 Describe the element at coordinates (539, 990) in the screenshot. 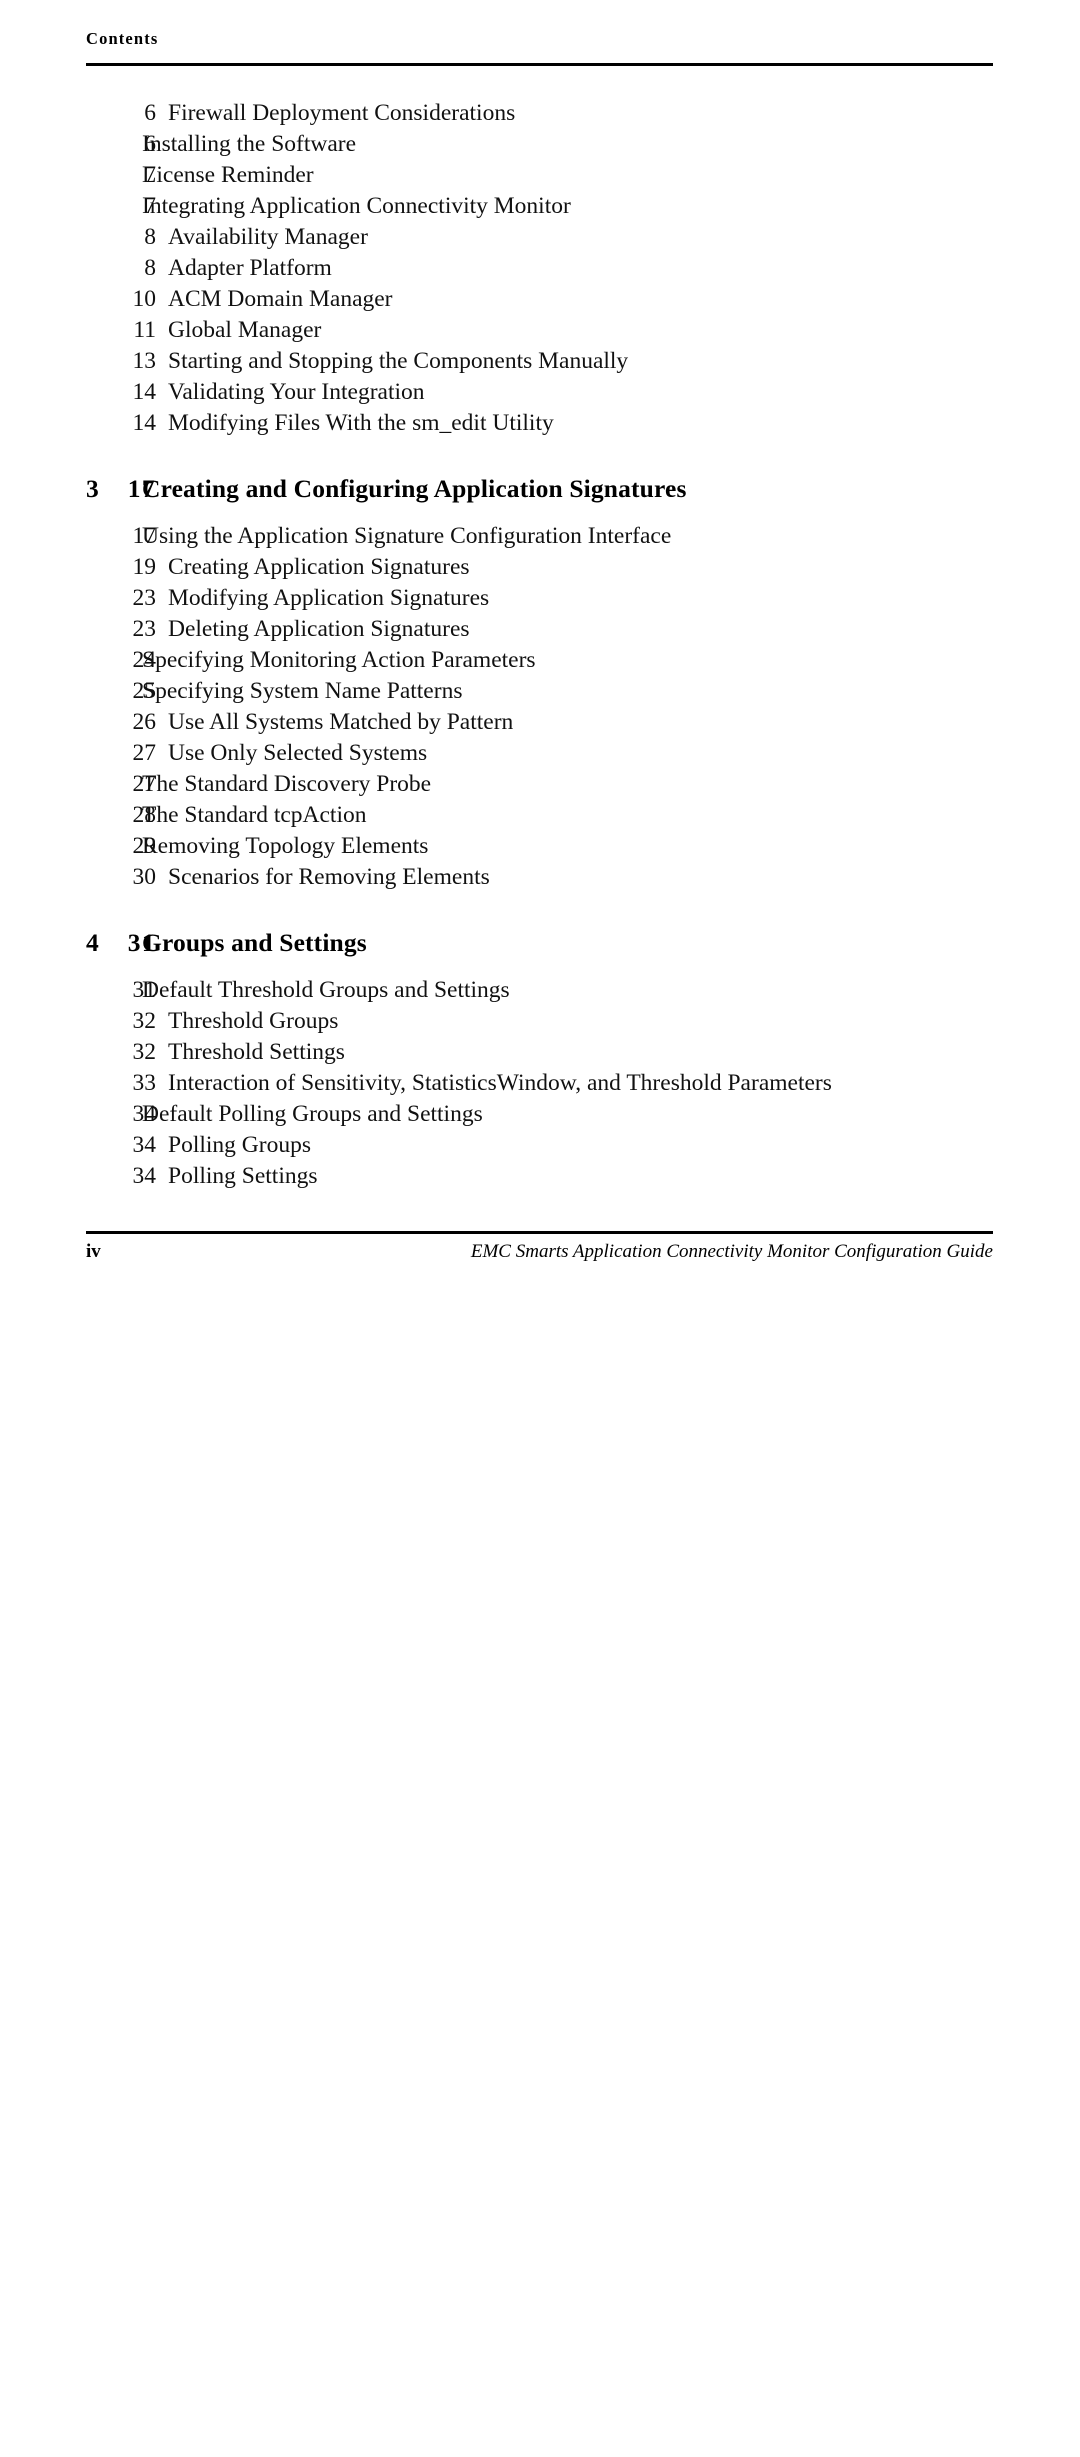

I see `toc-entry: Default Threshold Groups and Settings 31` at that location.